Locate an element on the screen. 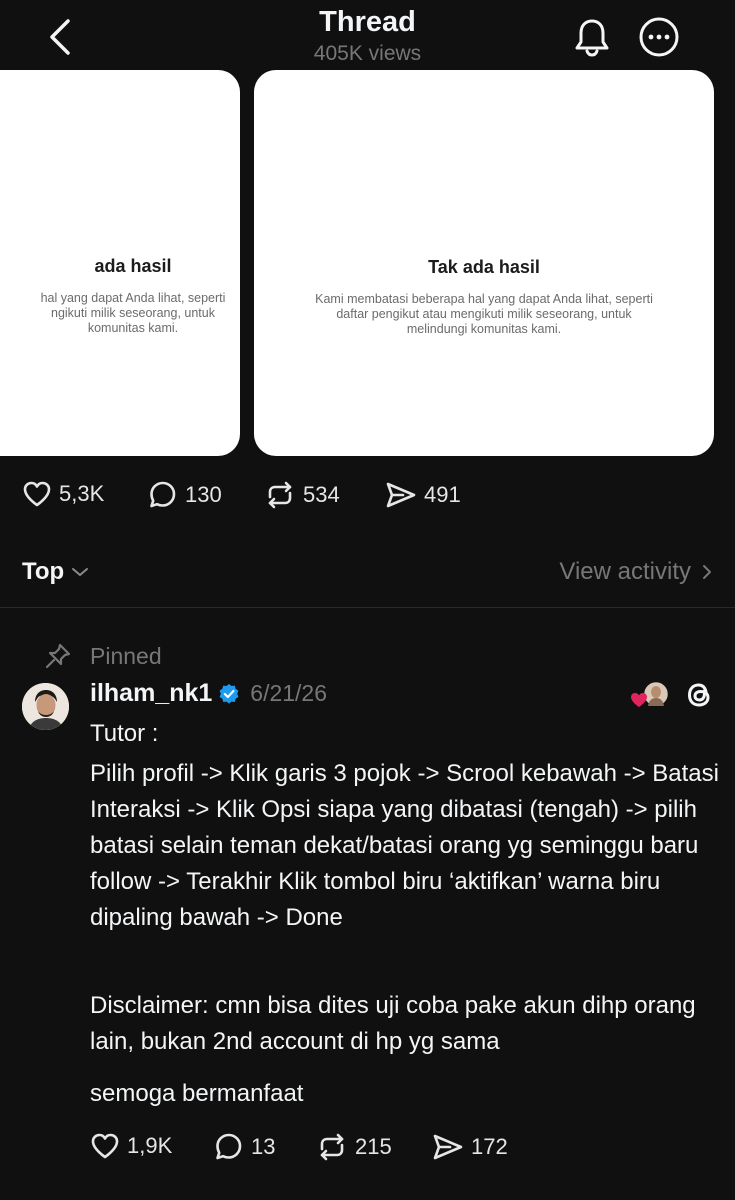  bell-icon is located at coordinates (592, 38).